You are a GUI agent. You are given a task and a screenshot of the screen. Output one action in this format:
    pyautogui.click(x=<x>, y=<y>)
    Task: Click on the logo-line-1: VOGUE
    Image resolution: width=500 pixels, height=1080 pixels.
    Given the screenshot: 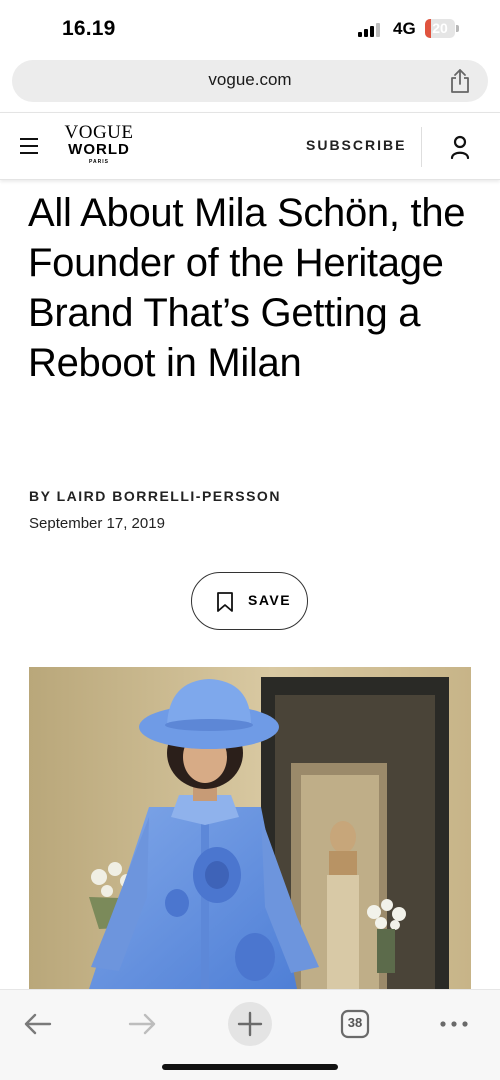 What is the action you would take?
    pyautogui.click(x=99, y=132)
    